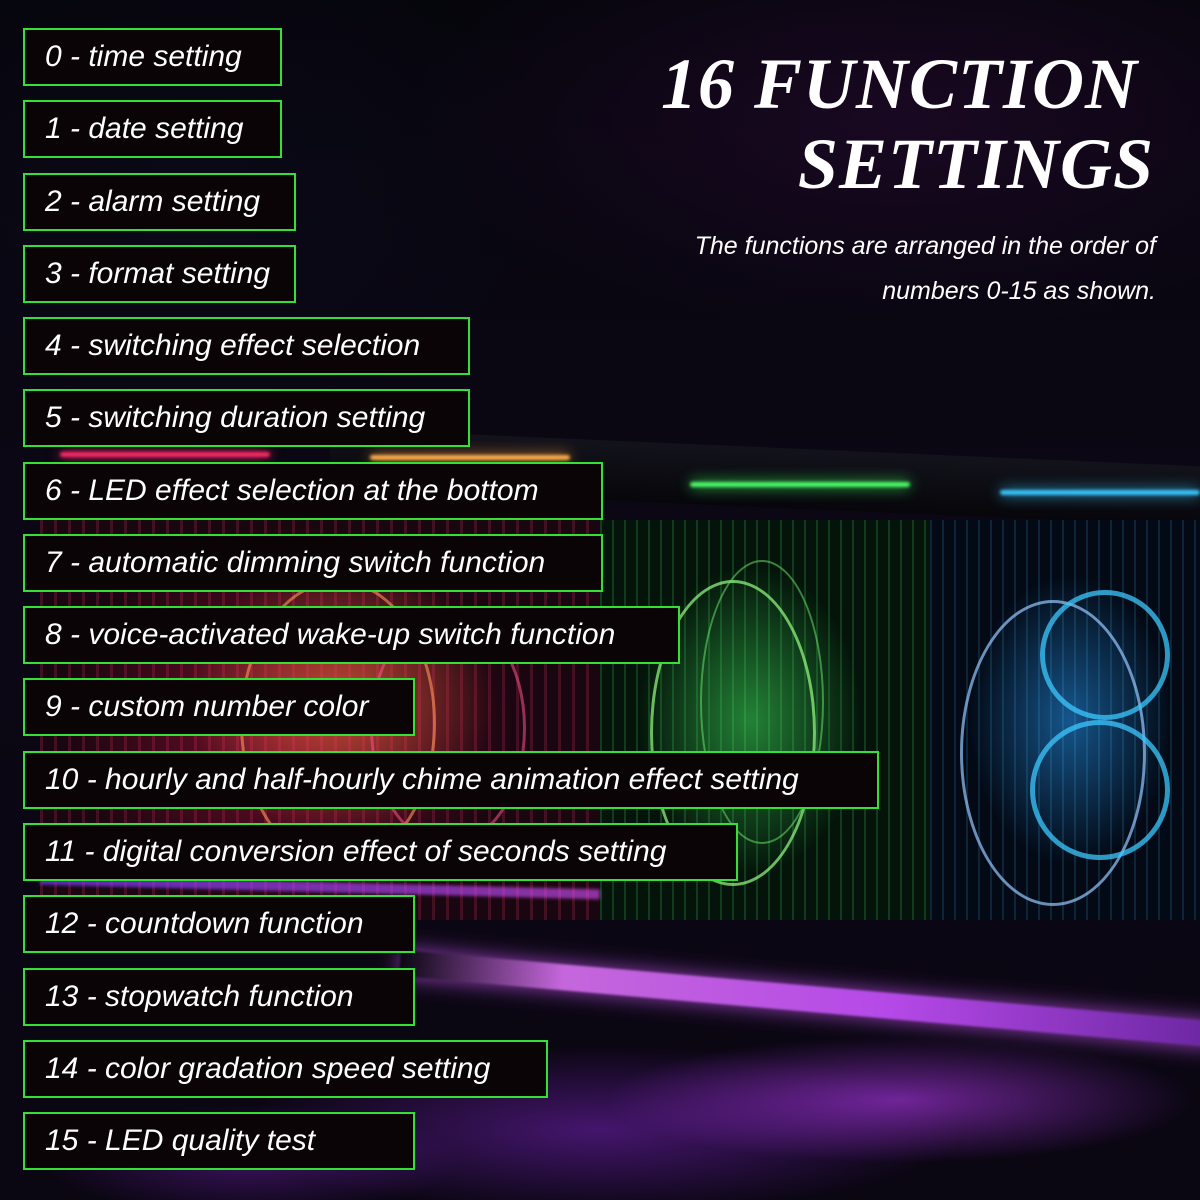 The width and height of the screenshot is (1200, 1200). Describe the element at coordinates (1019, 291) in the screenshot. I see `subtitle-line-2: numbers 0-15 as shown.` at that location.